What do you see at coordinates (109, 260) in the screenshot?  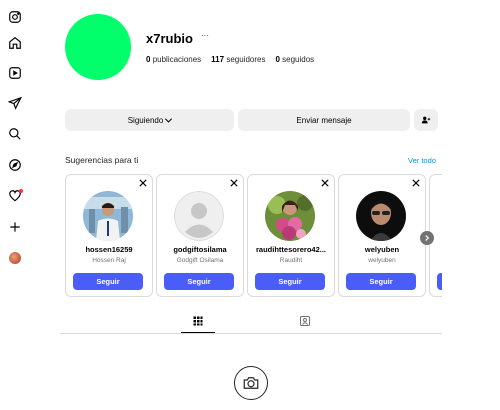 I see `suggestion-fullname: Hossen Raj` at bounding box center [109, 260].